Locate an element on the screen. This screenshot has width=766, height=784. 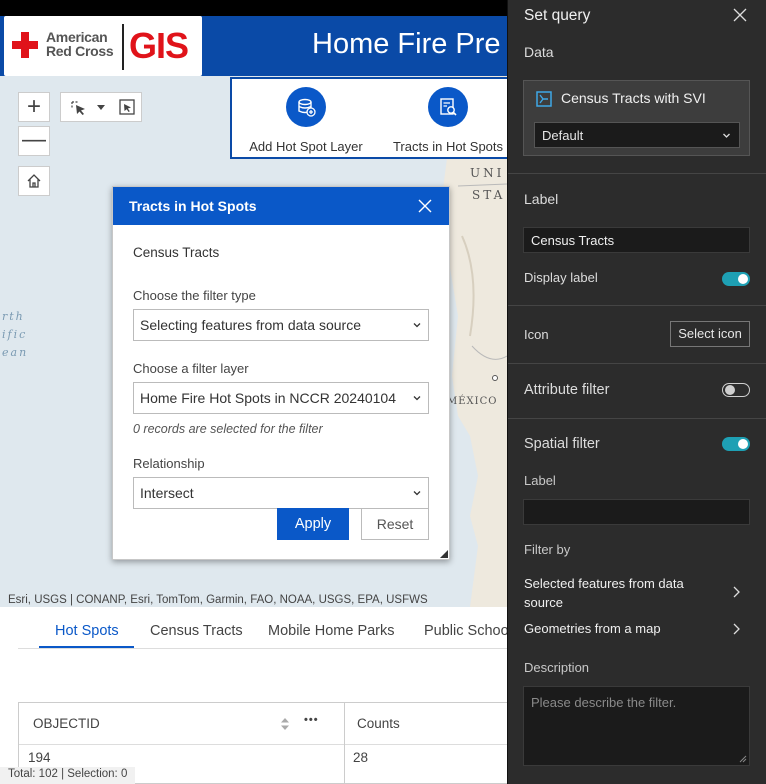
tab-hot-spots: Hot Spots is located at coordinates (87, 631).